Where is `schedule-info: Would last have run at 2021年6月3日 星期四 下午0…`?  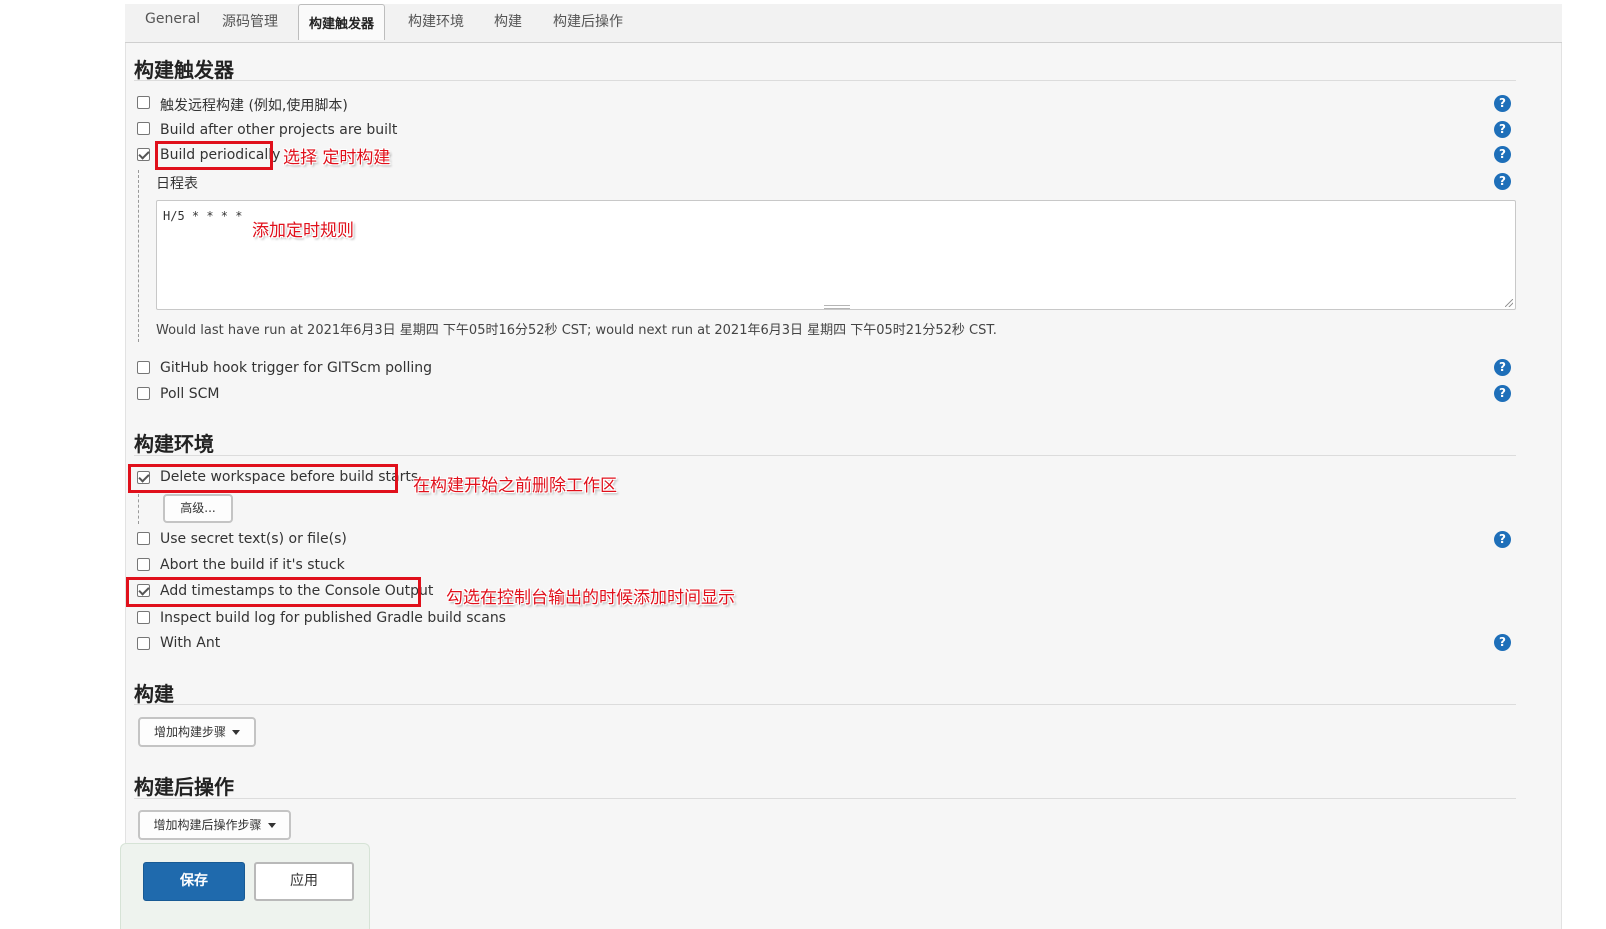
schedule-info: Would last have run at 2021年6月3日 星期四 下午0… is located at coordinates (576, 330).